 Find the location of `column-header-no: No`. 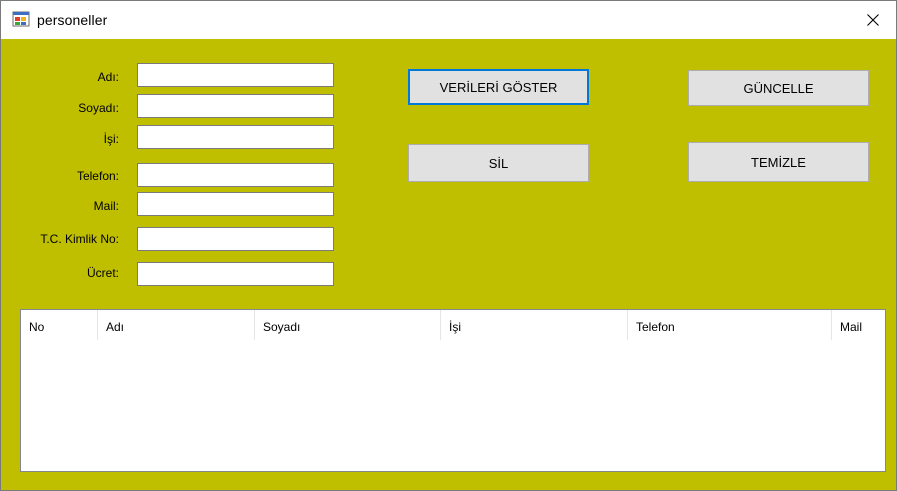

column-header-no: No is located at coordinates (59, 325).